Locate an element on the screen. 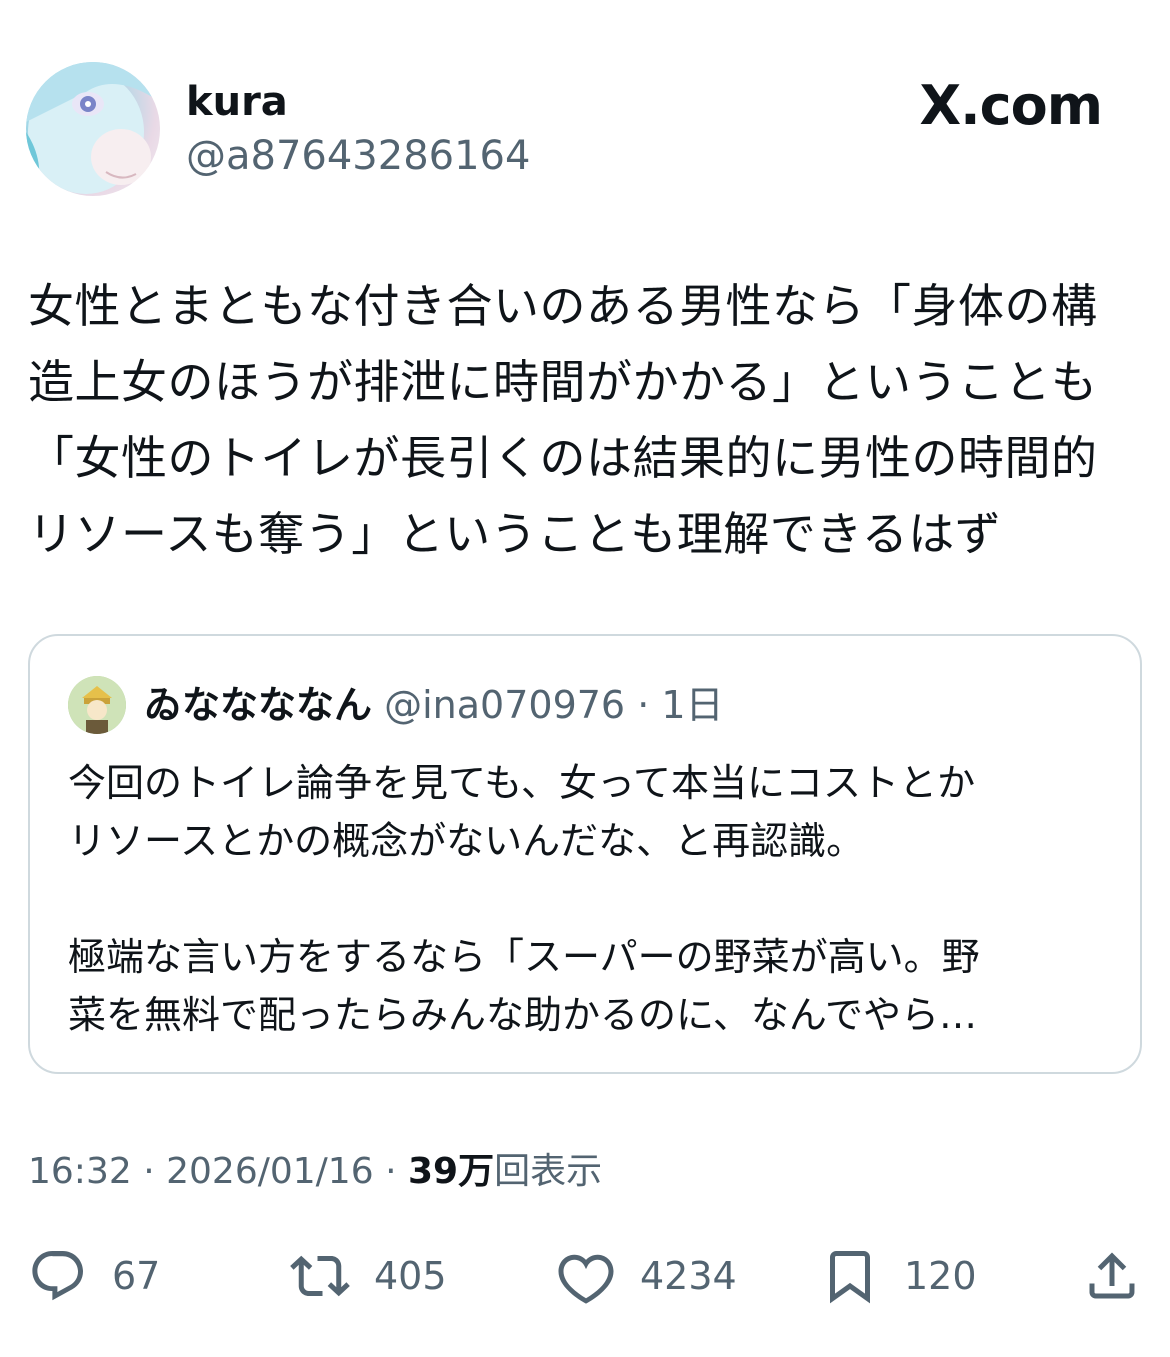 The width and height of the screenshot is (1170, 1357). tweet-meta: 16:32 · 2026/01/16 · 39万回表示 is located at coordinates (315, 1172).